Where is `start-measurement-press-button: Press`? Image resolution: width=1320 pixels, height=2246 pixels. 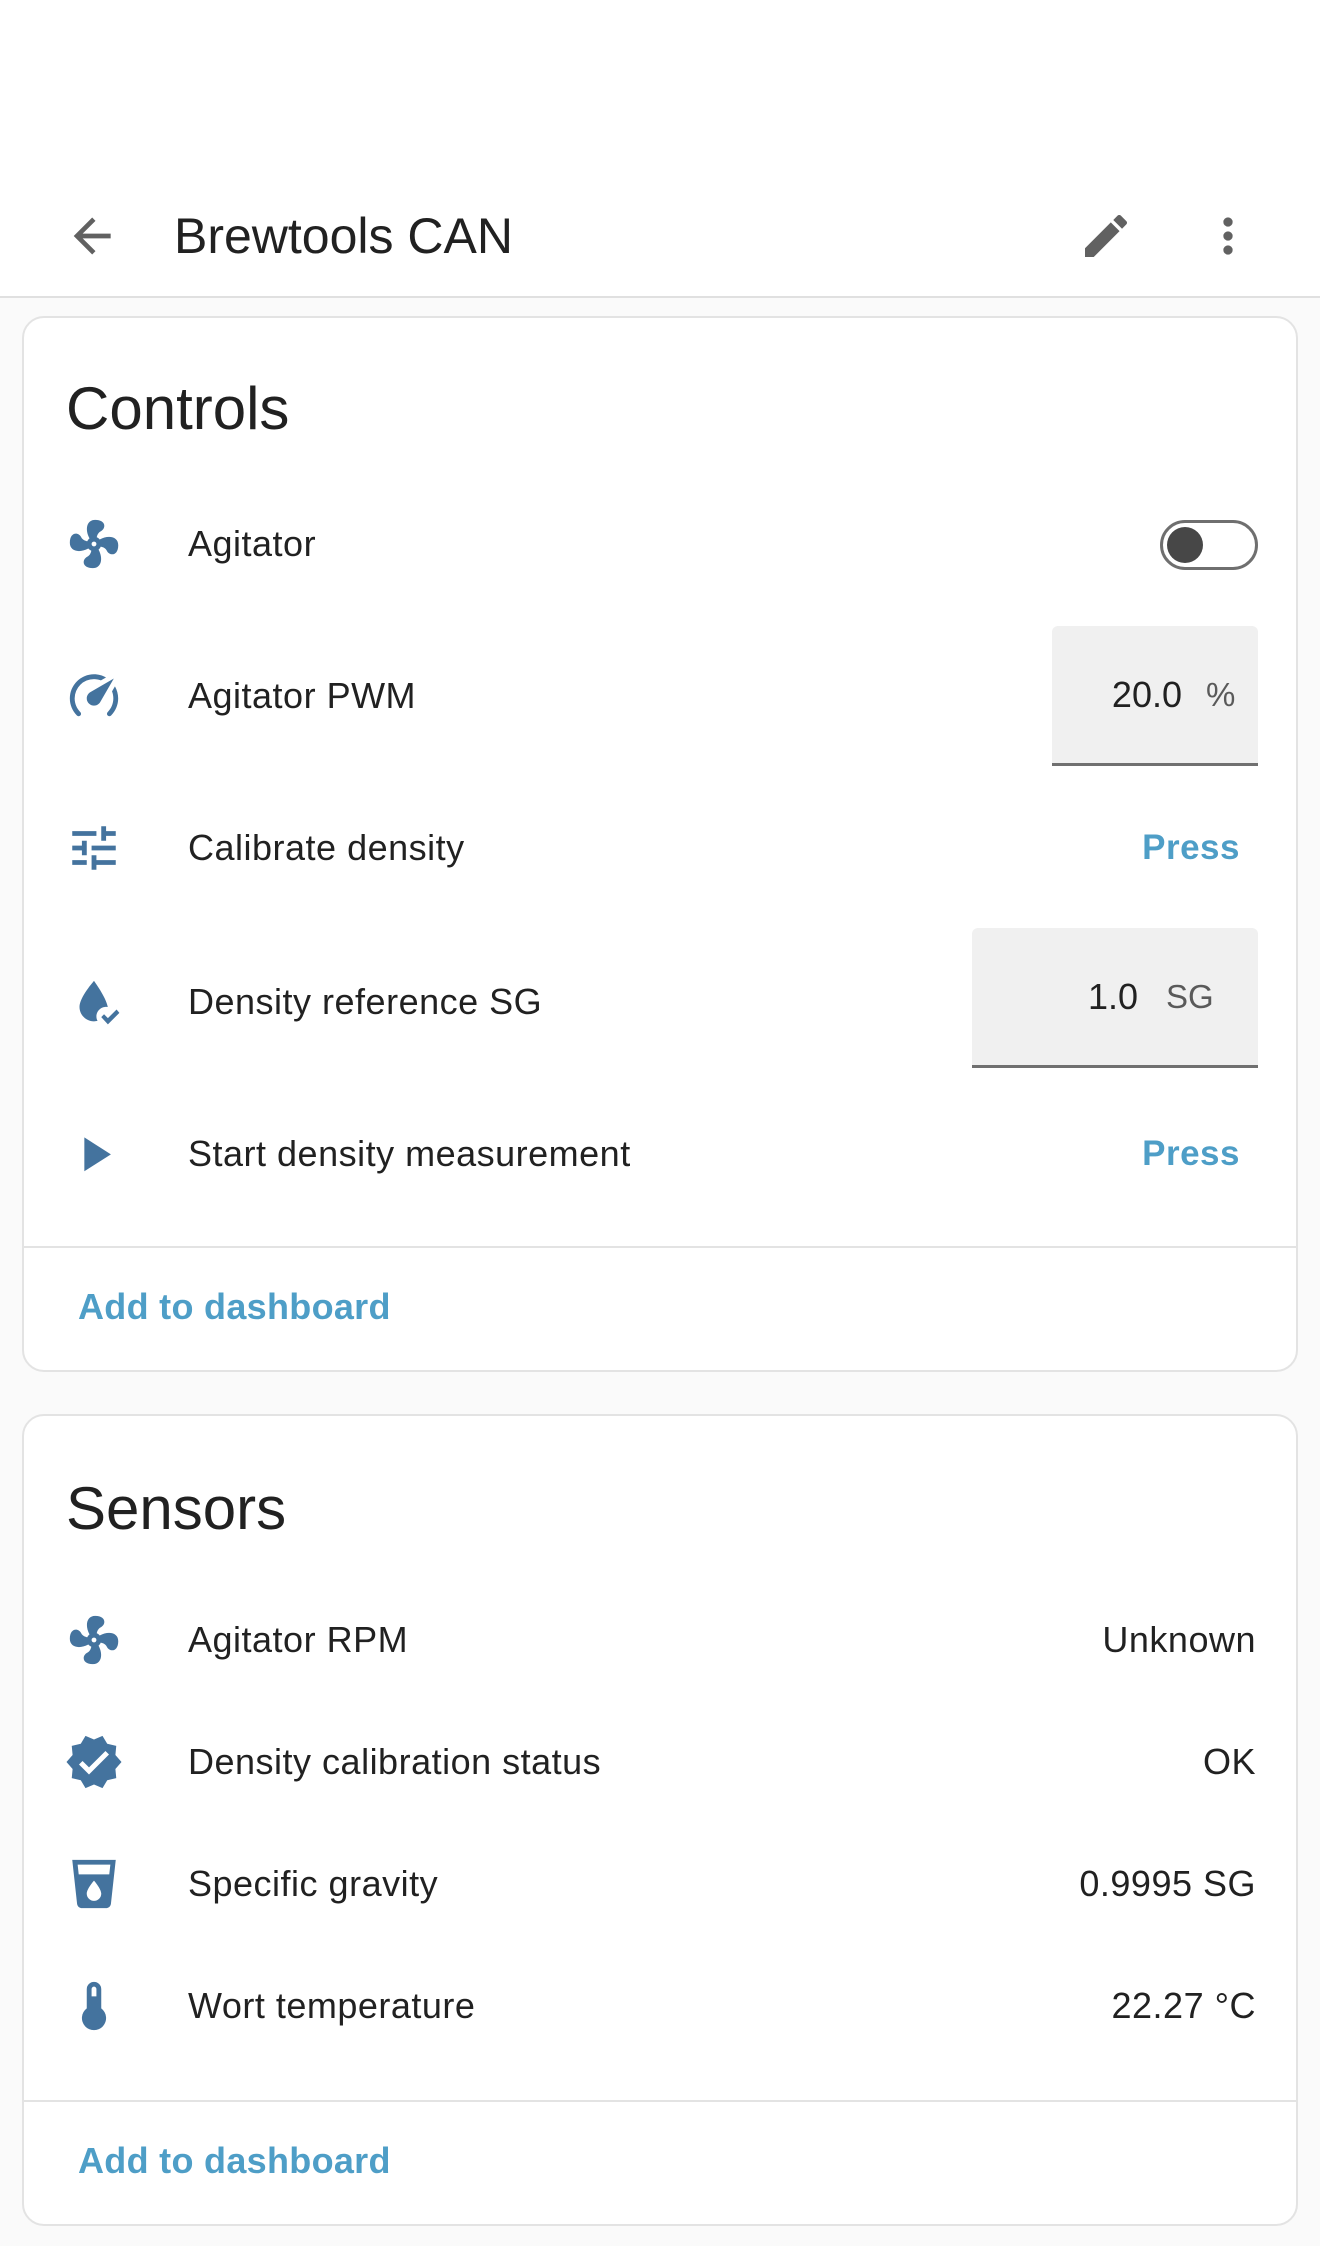 start-measurement-press-button: Press is located at coordinates (1191, 1154).